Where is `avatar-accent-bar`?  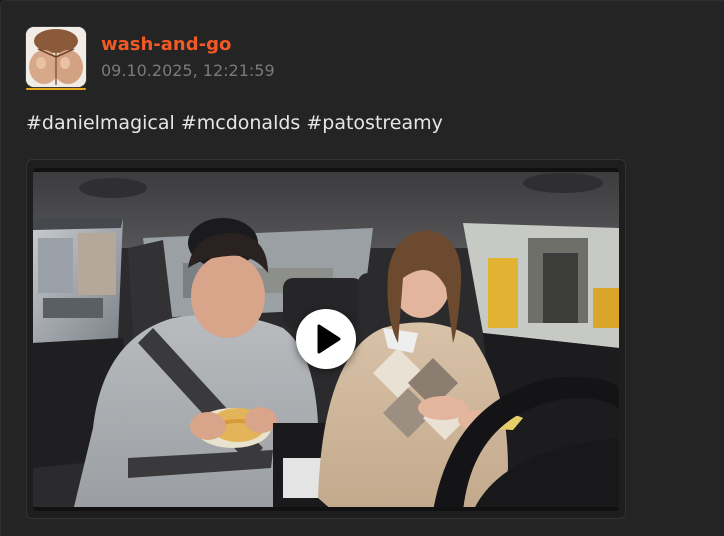 avatar-accent-bar is located at coordinates (56, 89).